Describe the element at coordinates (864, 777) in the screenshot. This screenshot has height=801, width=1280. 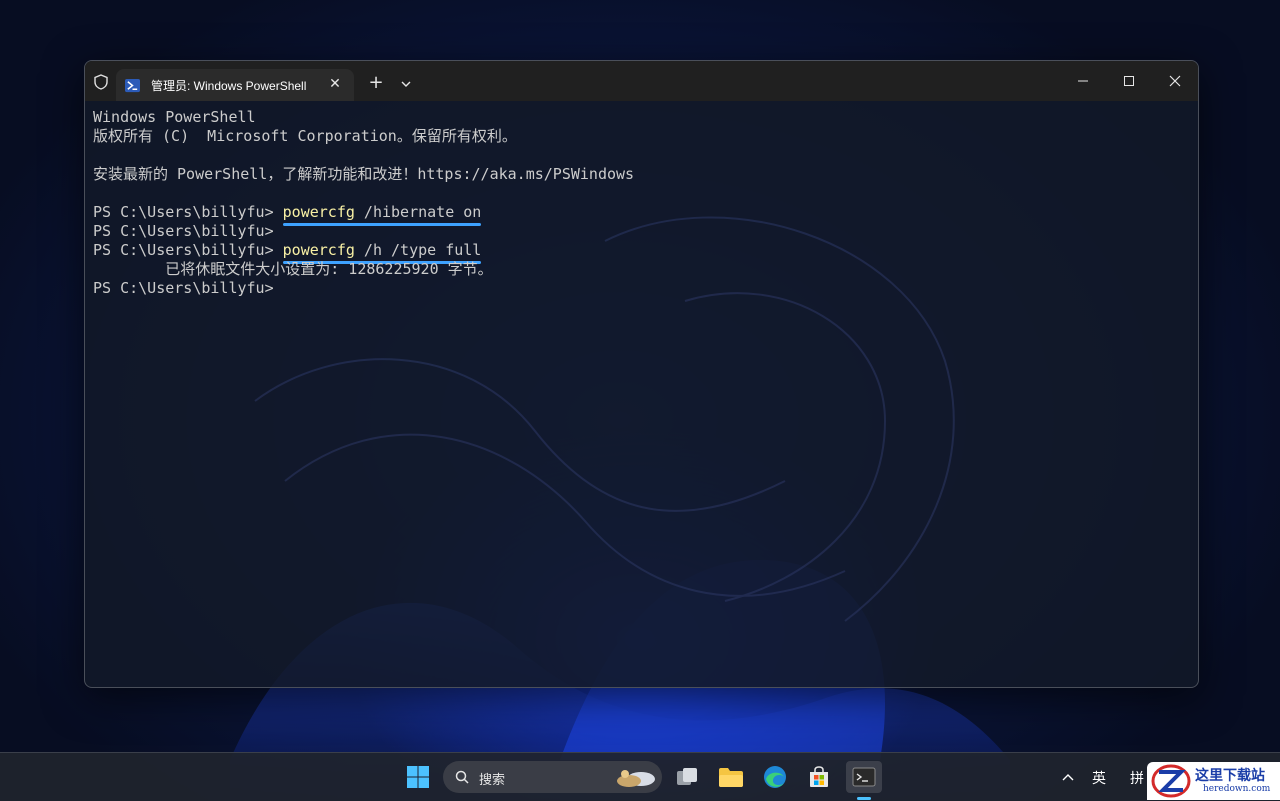
I see `terminal-icon` at that location.